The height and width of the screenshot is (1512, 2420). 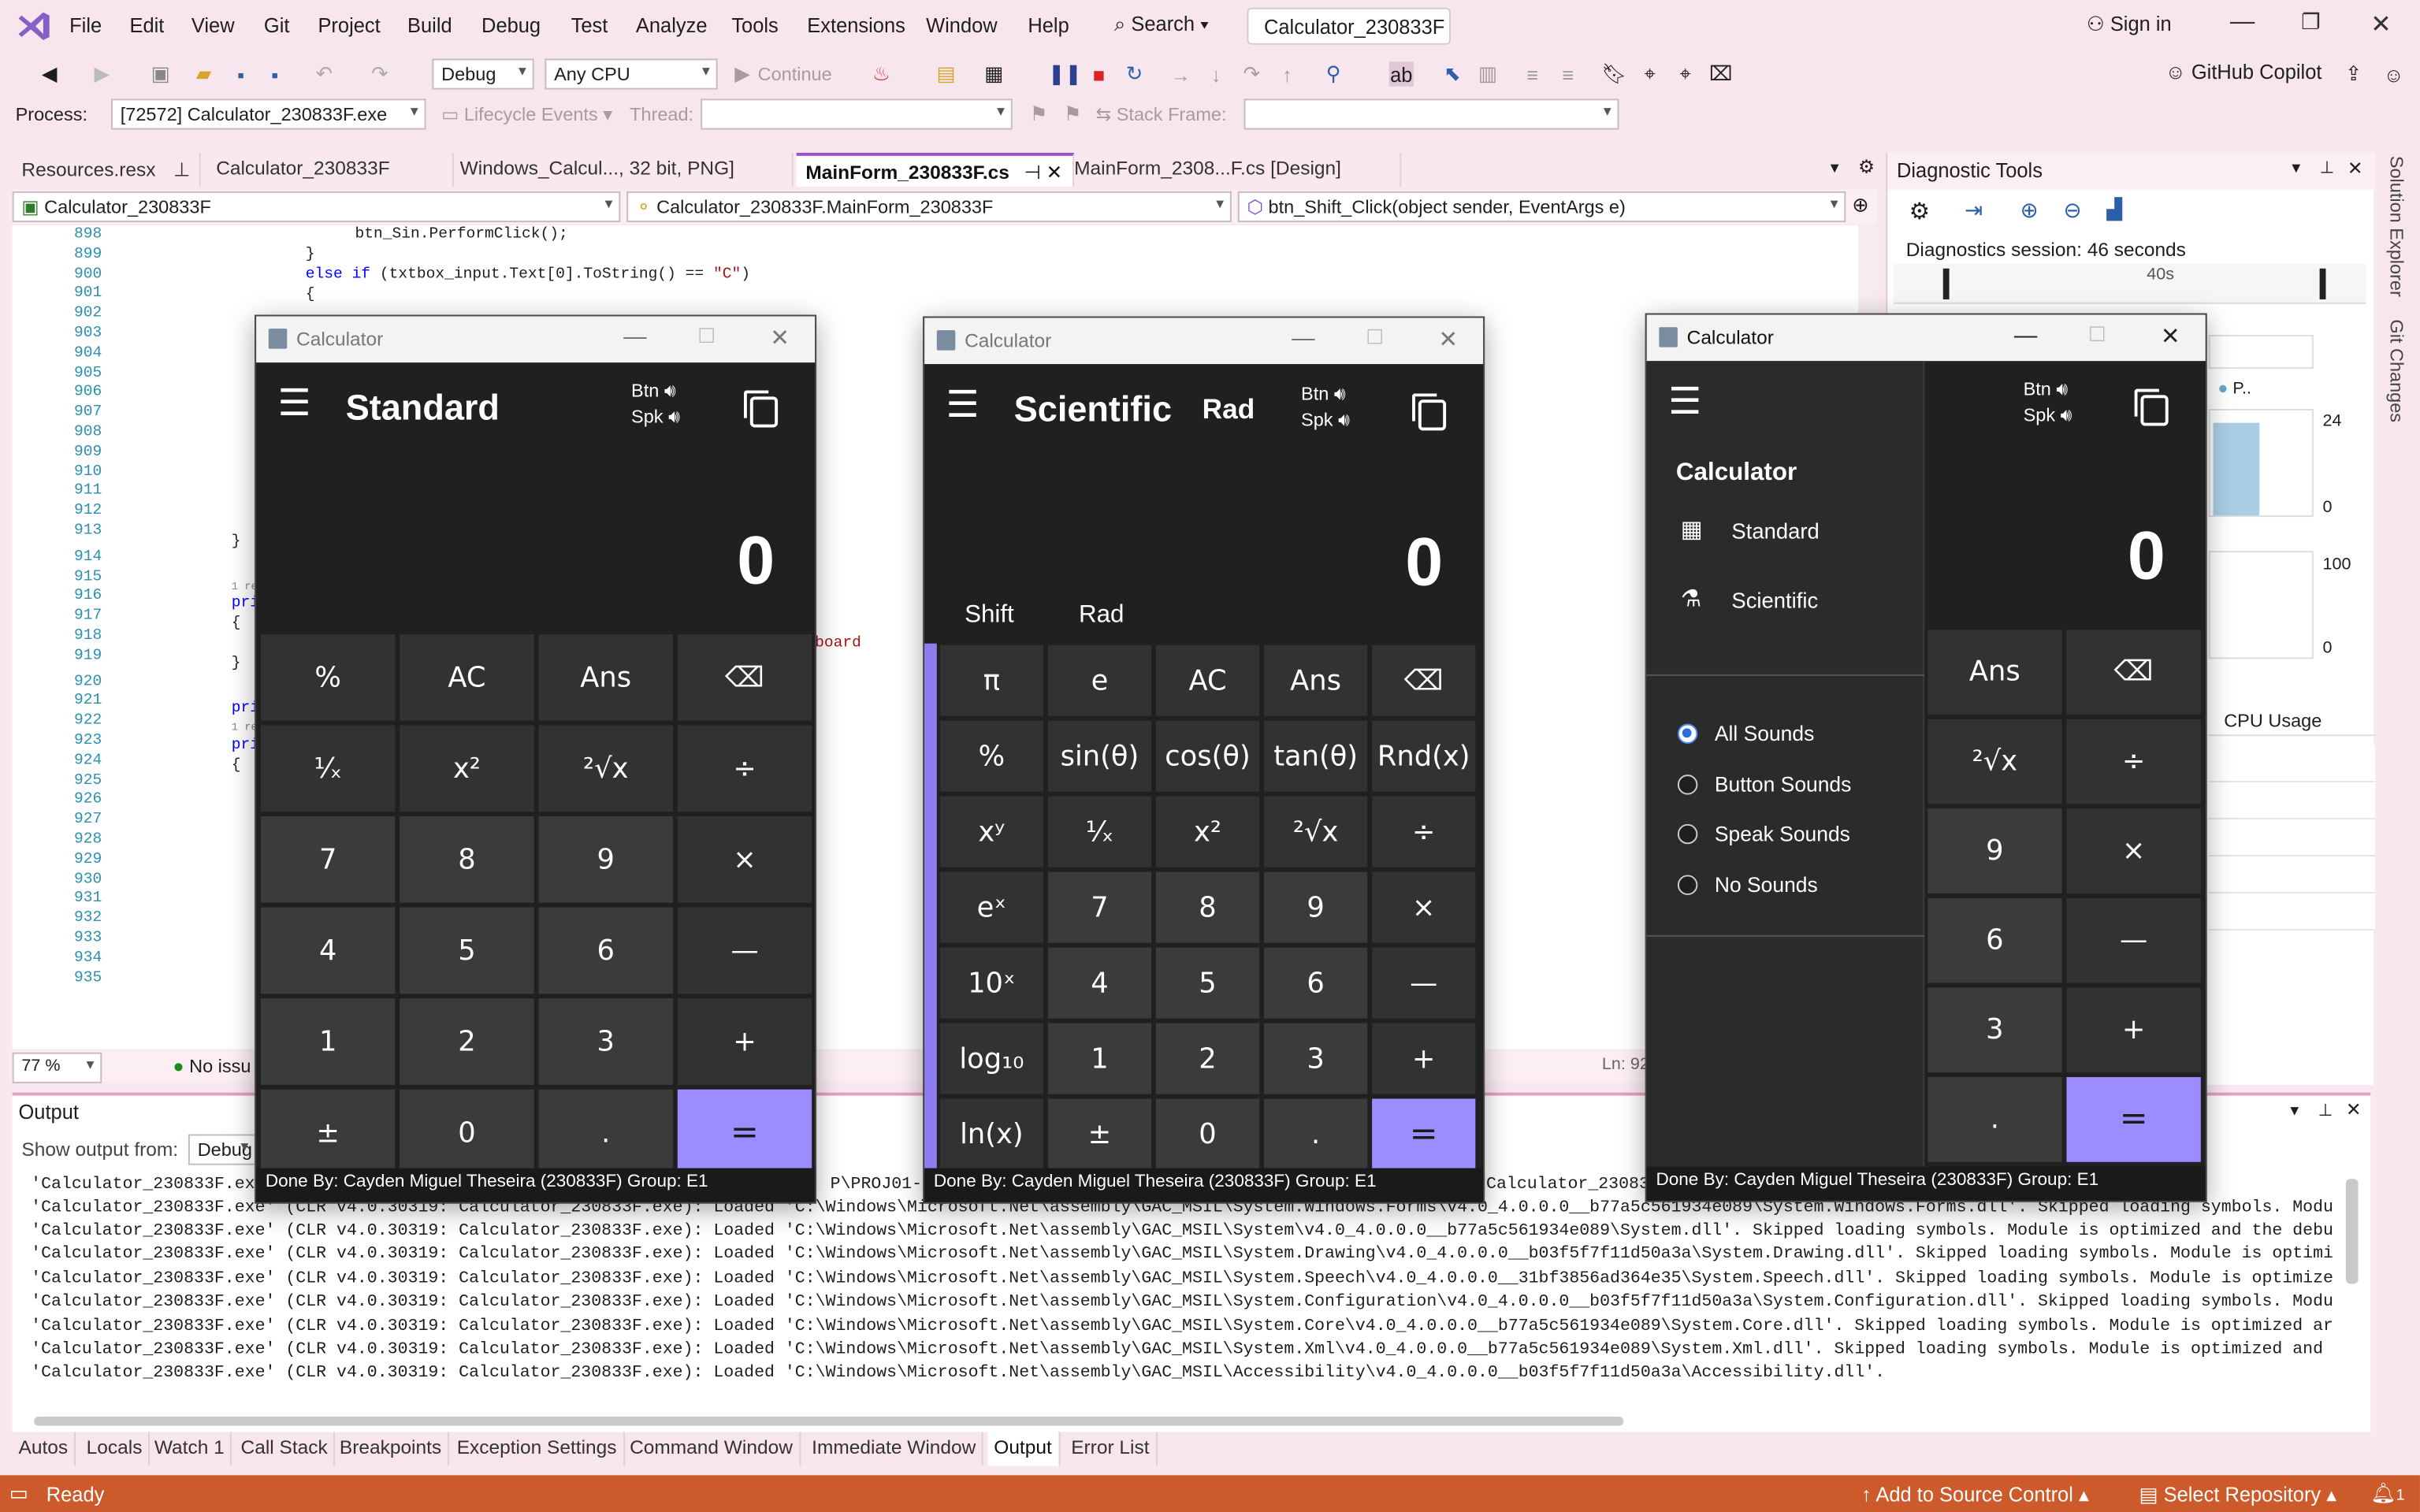 What do you see at coordinates (160, 73) in the screenshot?
I see `new-item-icon: ▣` at bounding box center [160, 73].